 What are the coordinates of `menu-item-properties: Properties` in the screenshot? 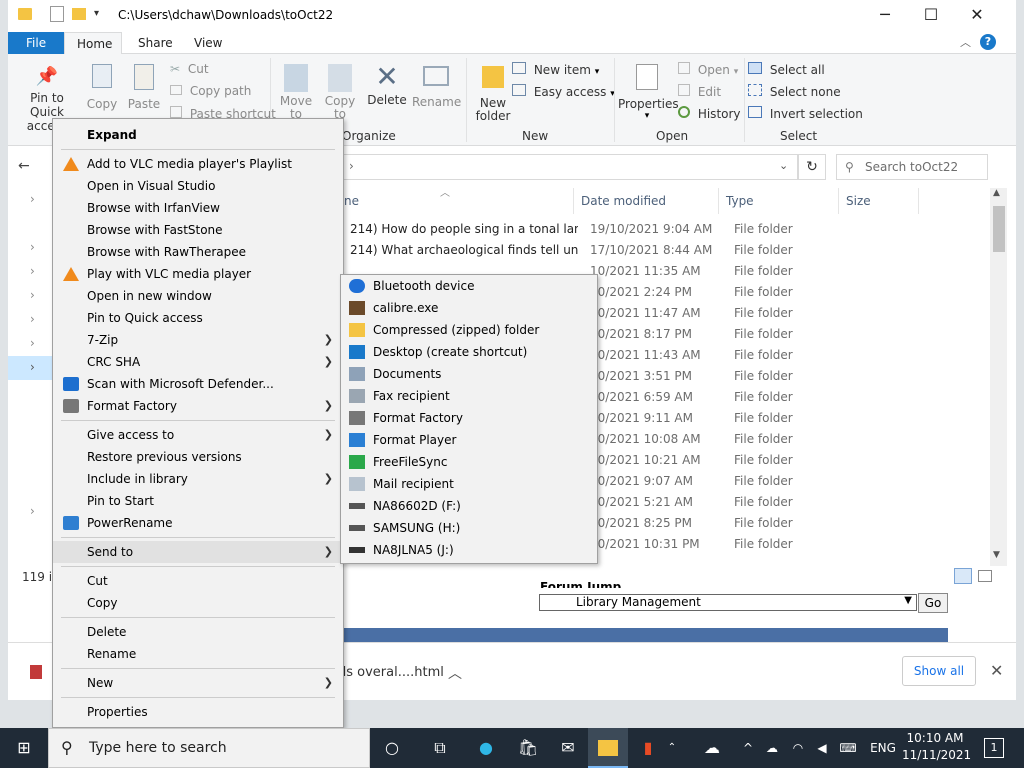 It's located at (198, 712).